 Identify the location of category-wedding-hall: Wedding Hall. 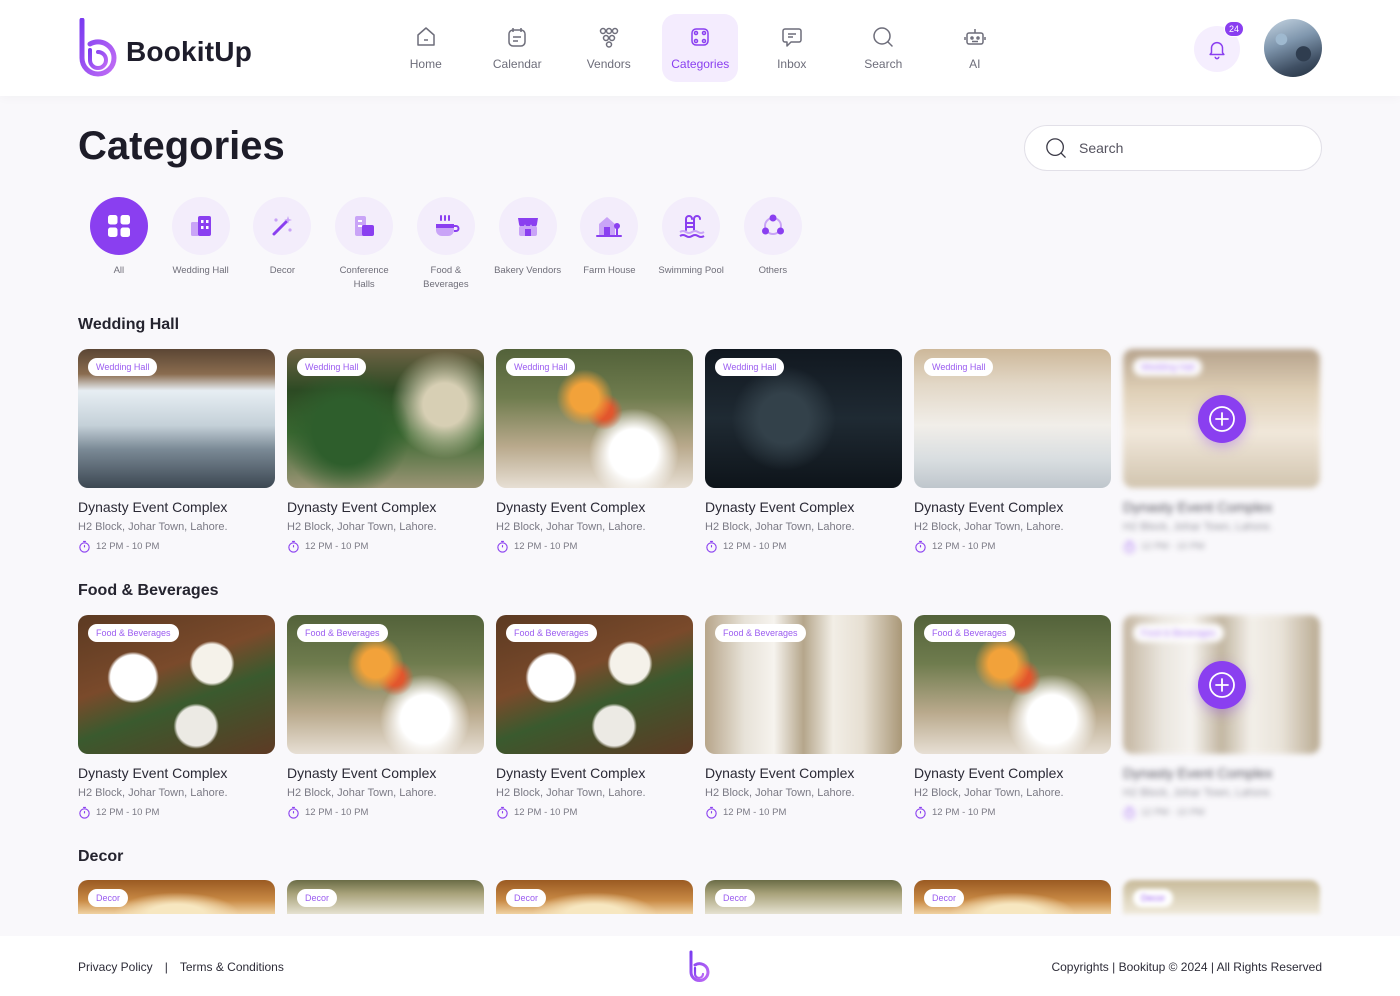
(201, 244).